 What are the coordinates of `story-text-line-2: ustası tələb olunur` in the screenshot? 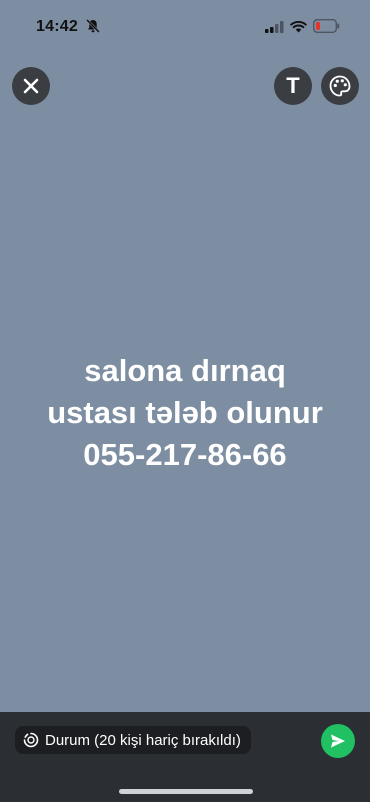 It's located at (185, 412).